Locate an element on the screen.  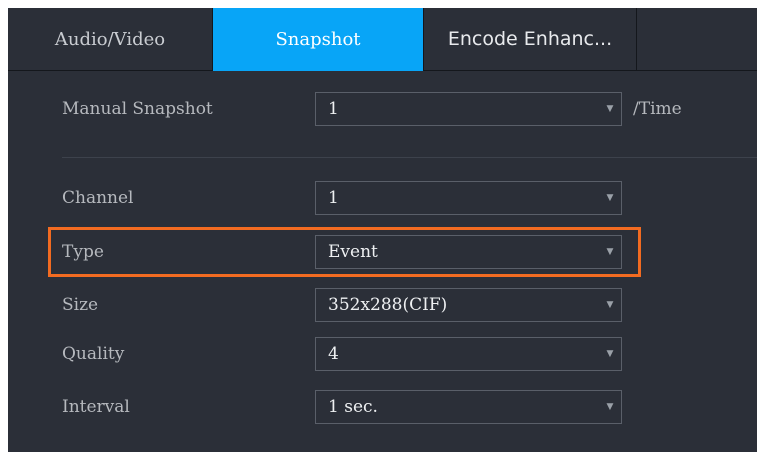
size-select: 352x288(CIF) ▼ is located at coordinates (468, 305).